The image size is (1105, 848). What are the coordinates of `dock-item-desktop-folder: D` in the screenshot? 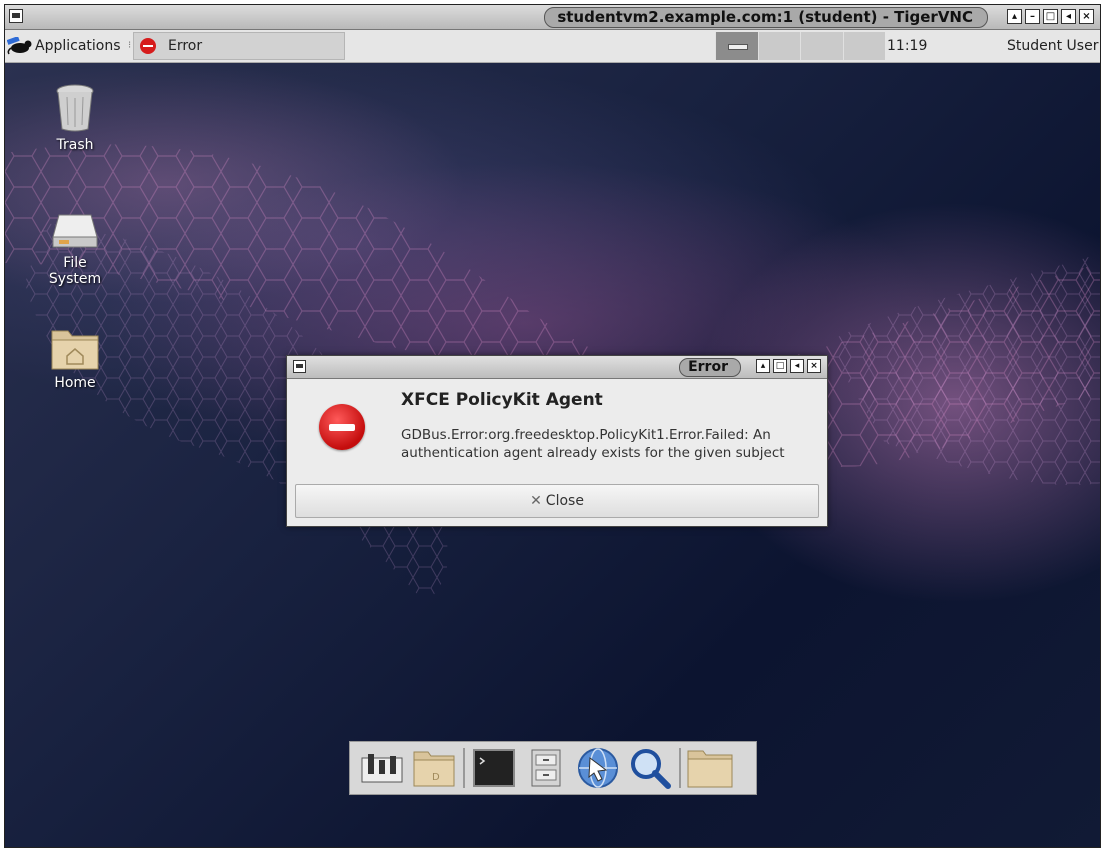 It's located at (434, 768).